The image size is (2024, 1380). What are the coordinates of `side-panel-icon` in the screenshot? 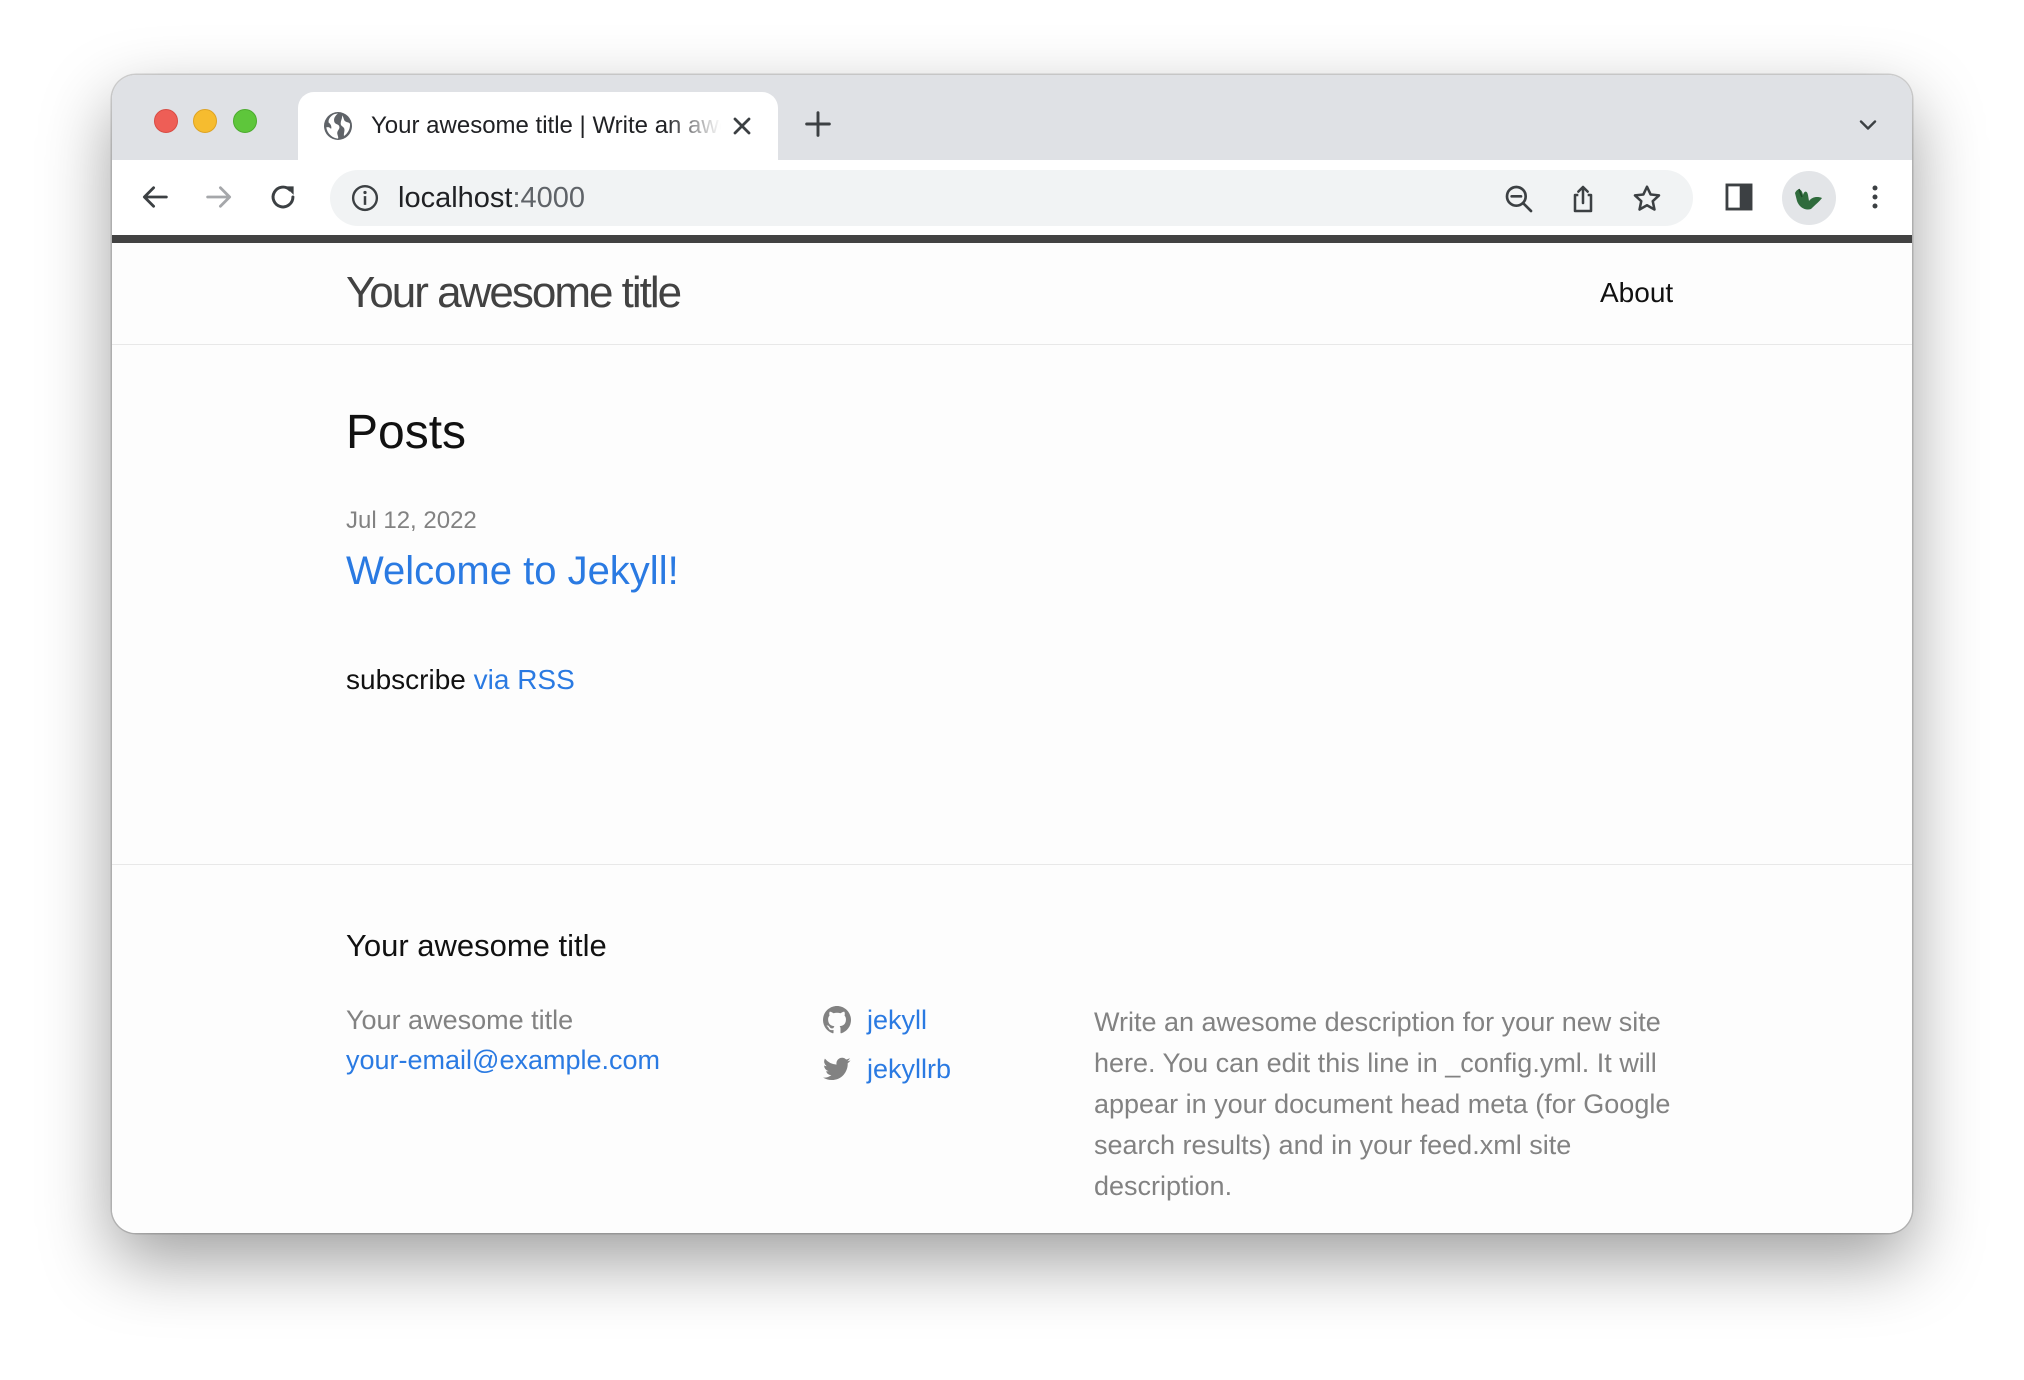 It's located at (1739, 197).